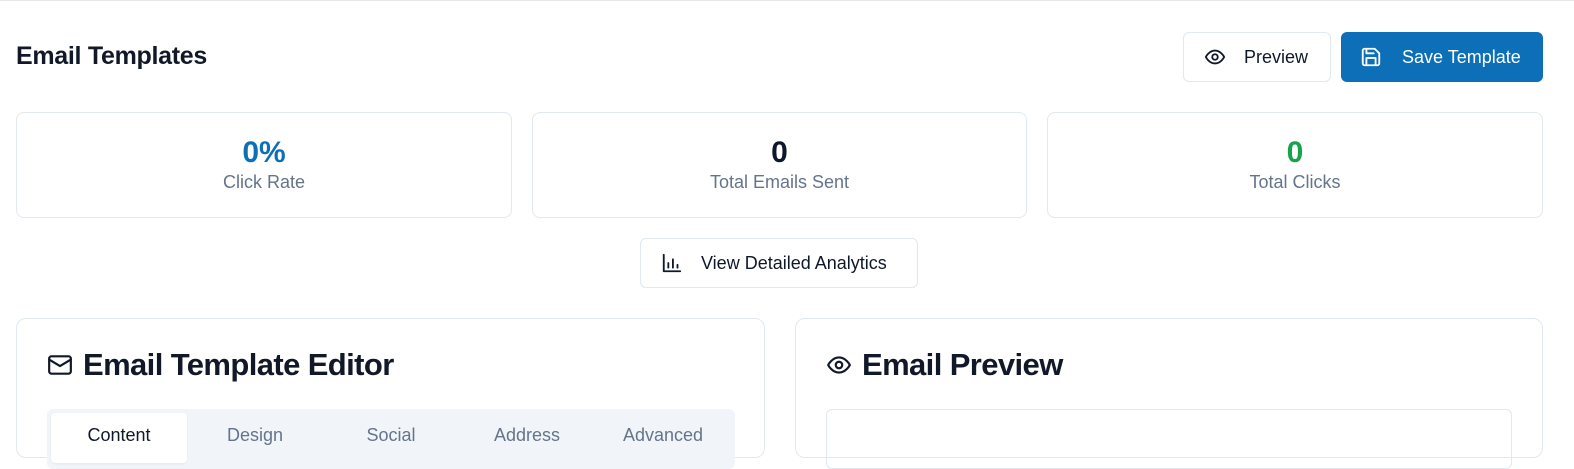 The height and width of the screenshot is (469, 1574). Describe the element at coordinates (264, 152) in the screenshot. I see `click-rate-value: 0%` at that location.